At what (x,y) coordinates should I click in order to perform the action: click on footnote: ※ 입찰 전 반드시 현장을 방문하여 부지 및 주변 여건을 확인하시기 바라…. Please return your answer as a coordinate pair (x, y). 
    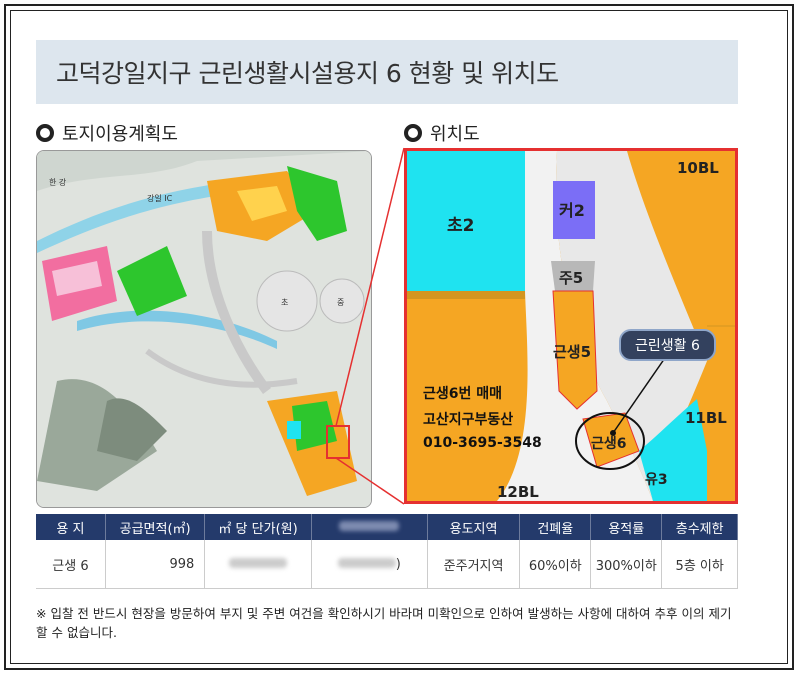
    Looking at the image, I should click on (384, 623).